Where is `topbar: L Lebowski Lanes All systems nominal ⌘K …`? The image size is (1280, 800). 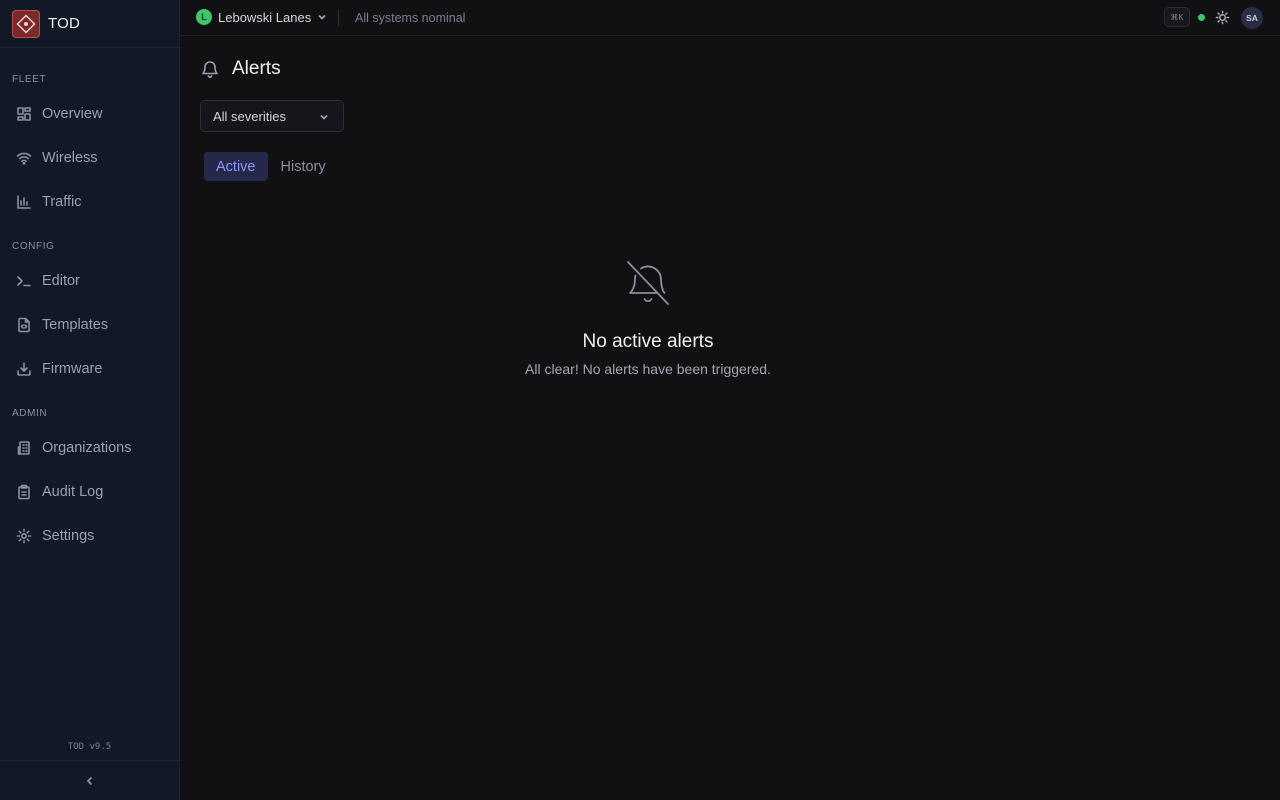
topbar: L Lebowski Lanes All systems nominal ⌘K … is located at coordinates (730, 18).